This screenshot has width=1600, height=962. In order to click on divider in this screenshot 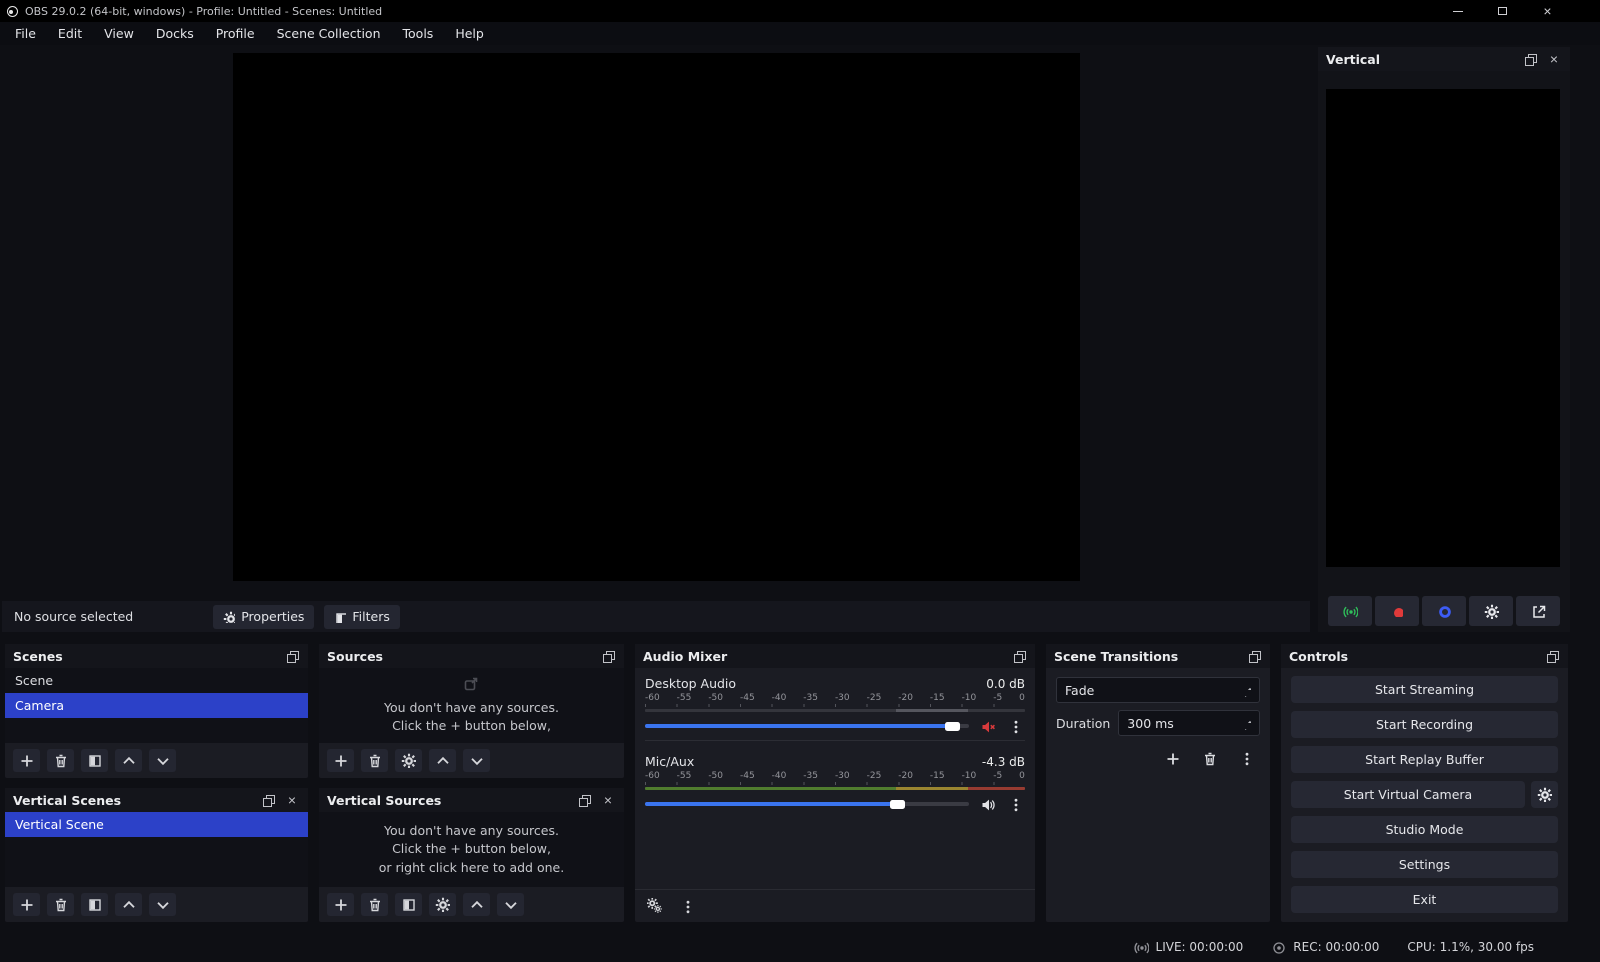, I will do `click(835, 740)`.